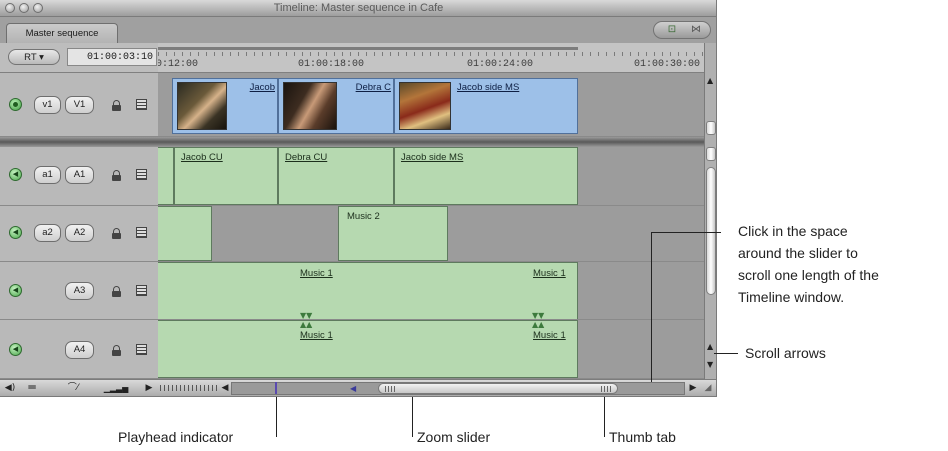 Image resolution: width=948 pixels, height=451 pixels. I want to click on speaker-toggle-icon: ◀), so click(10, 388).